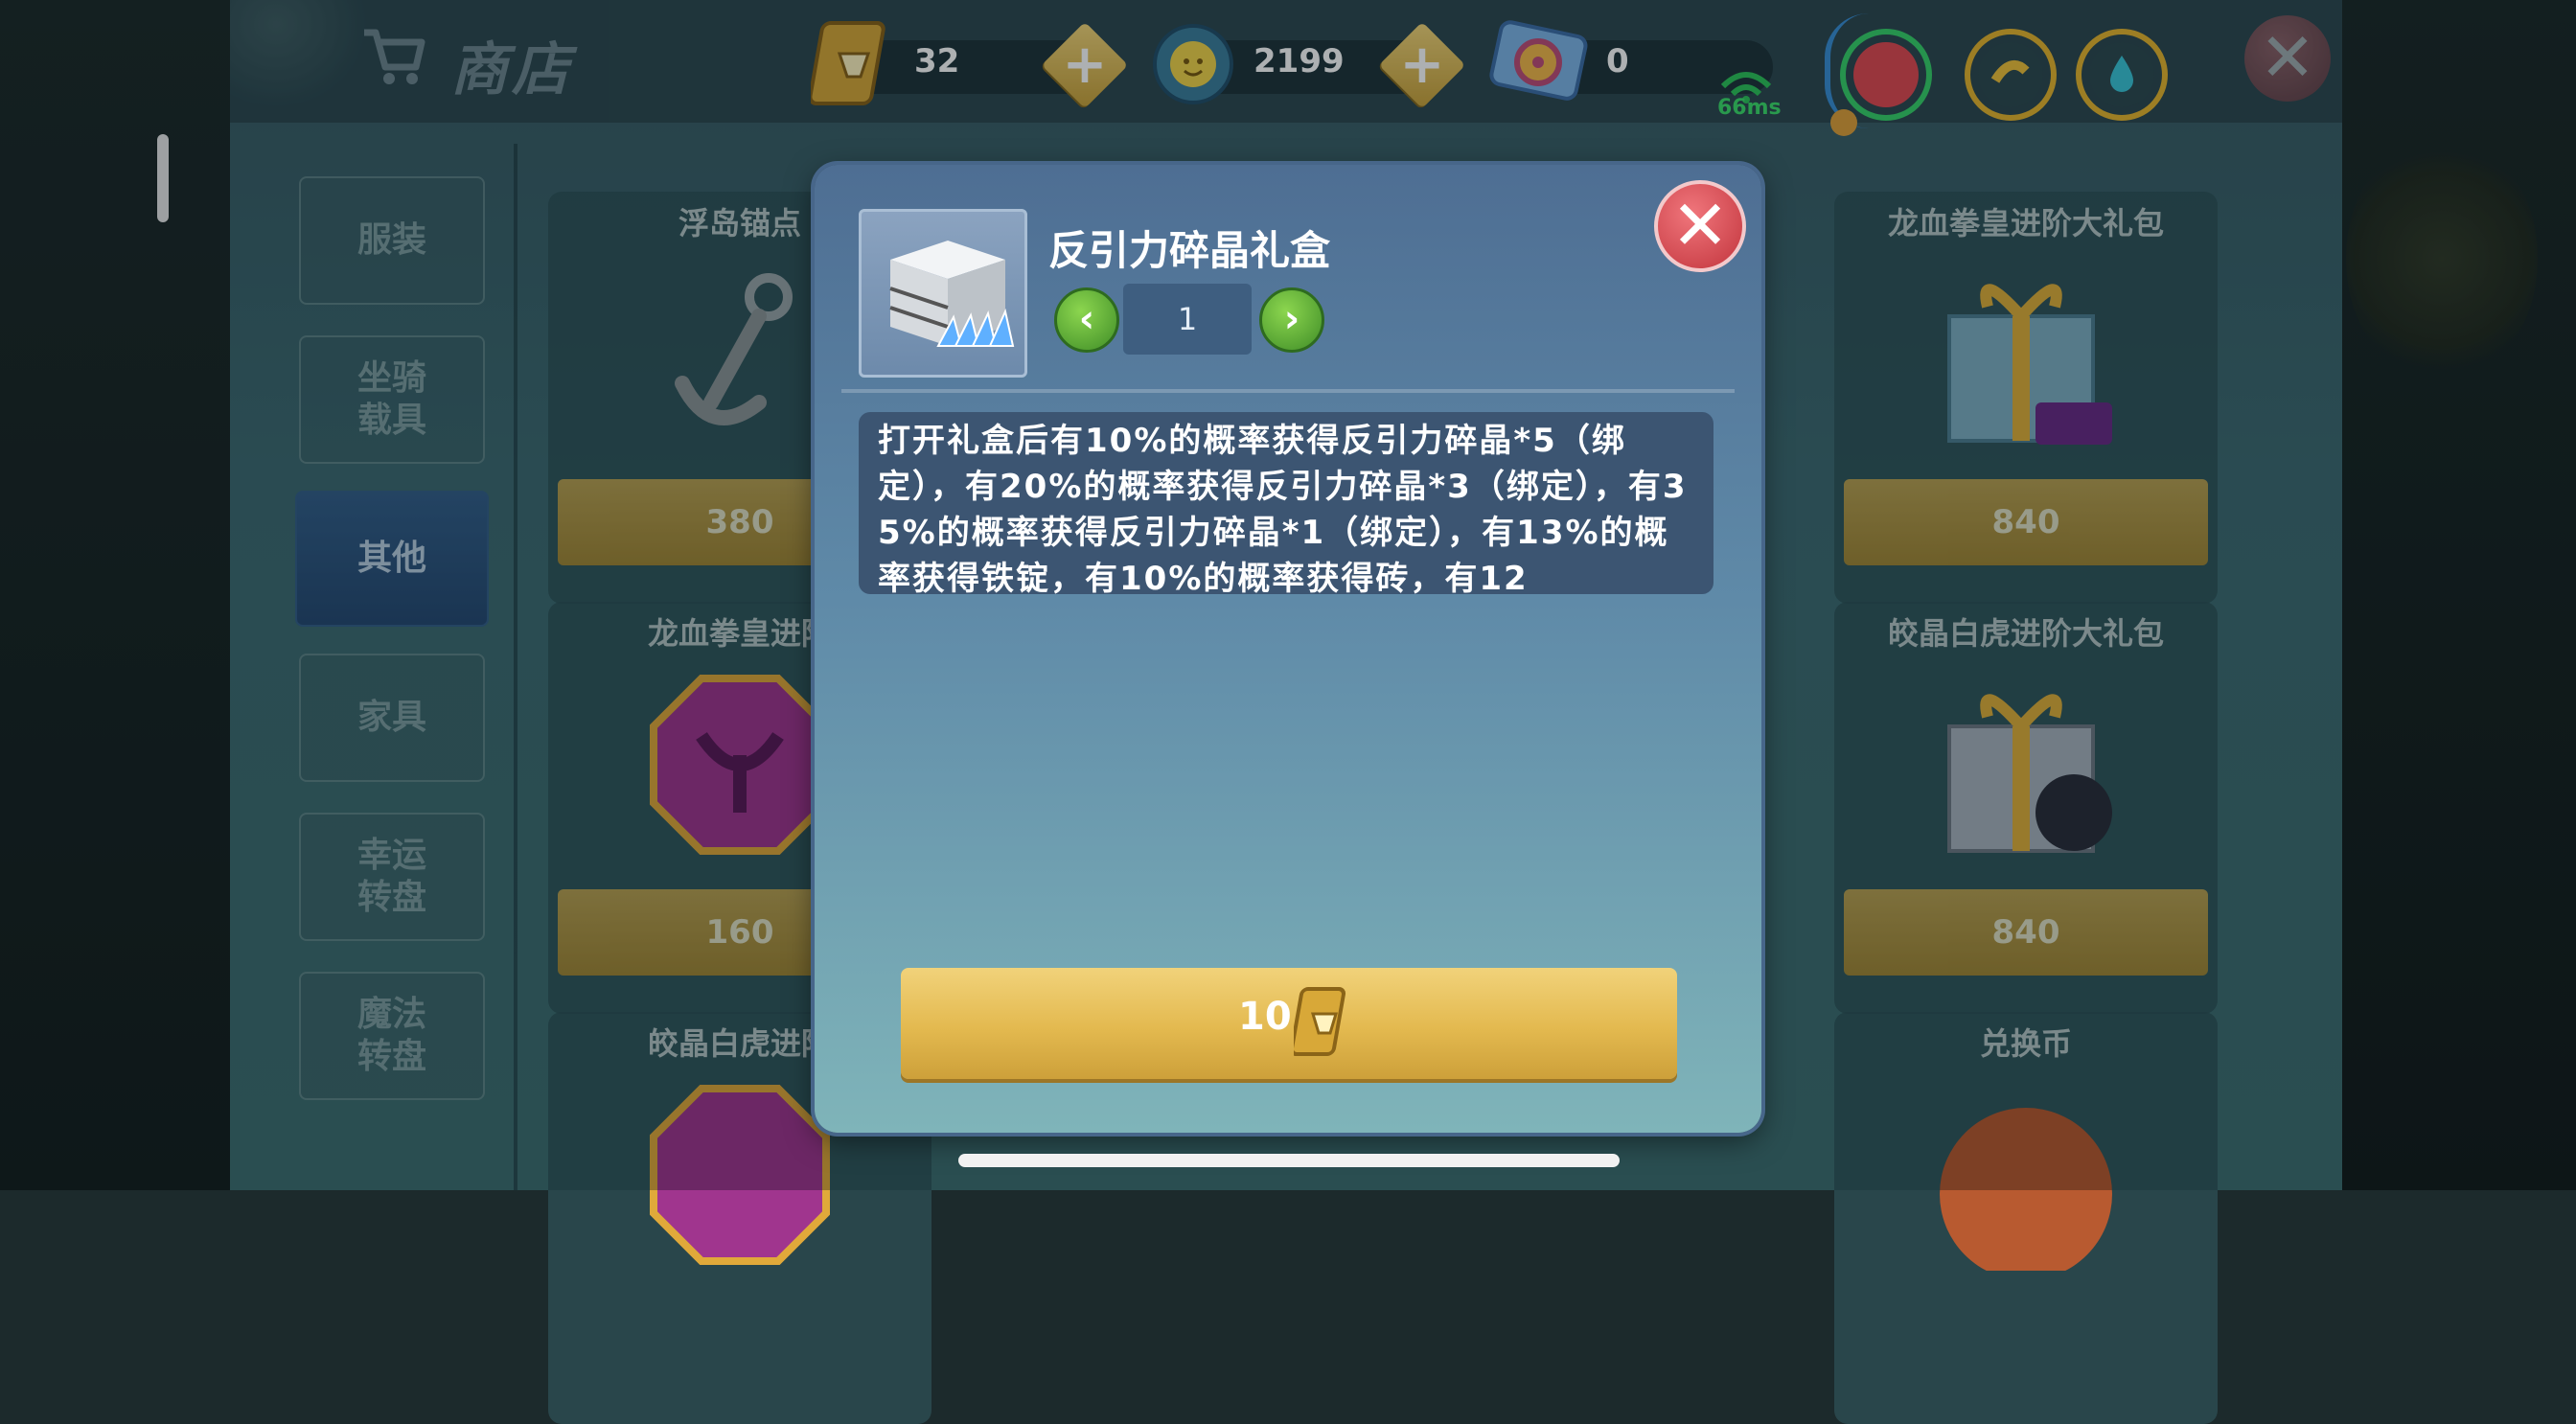  I want to click on increase-quantity-button: ›, so click(1291, 320).